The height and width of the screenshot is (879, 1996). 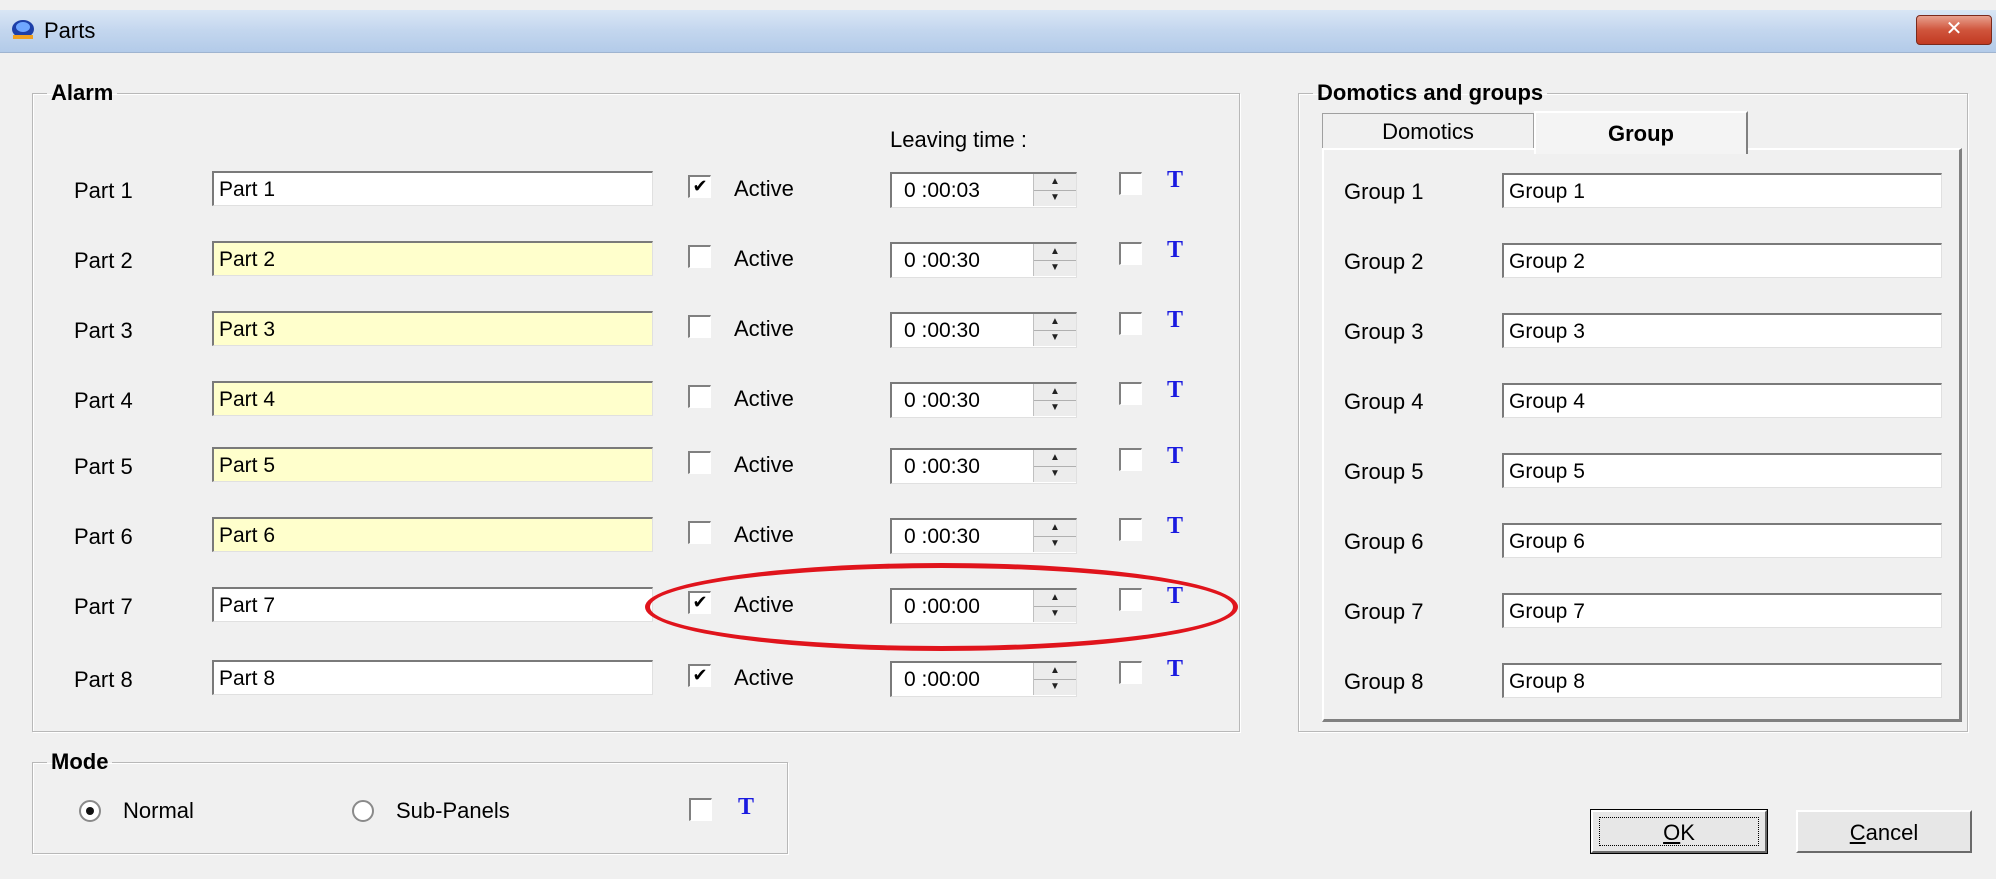 I want to click on group-label: Group 2, so click(x=1384, y=261).